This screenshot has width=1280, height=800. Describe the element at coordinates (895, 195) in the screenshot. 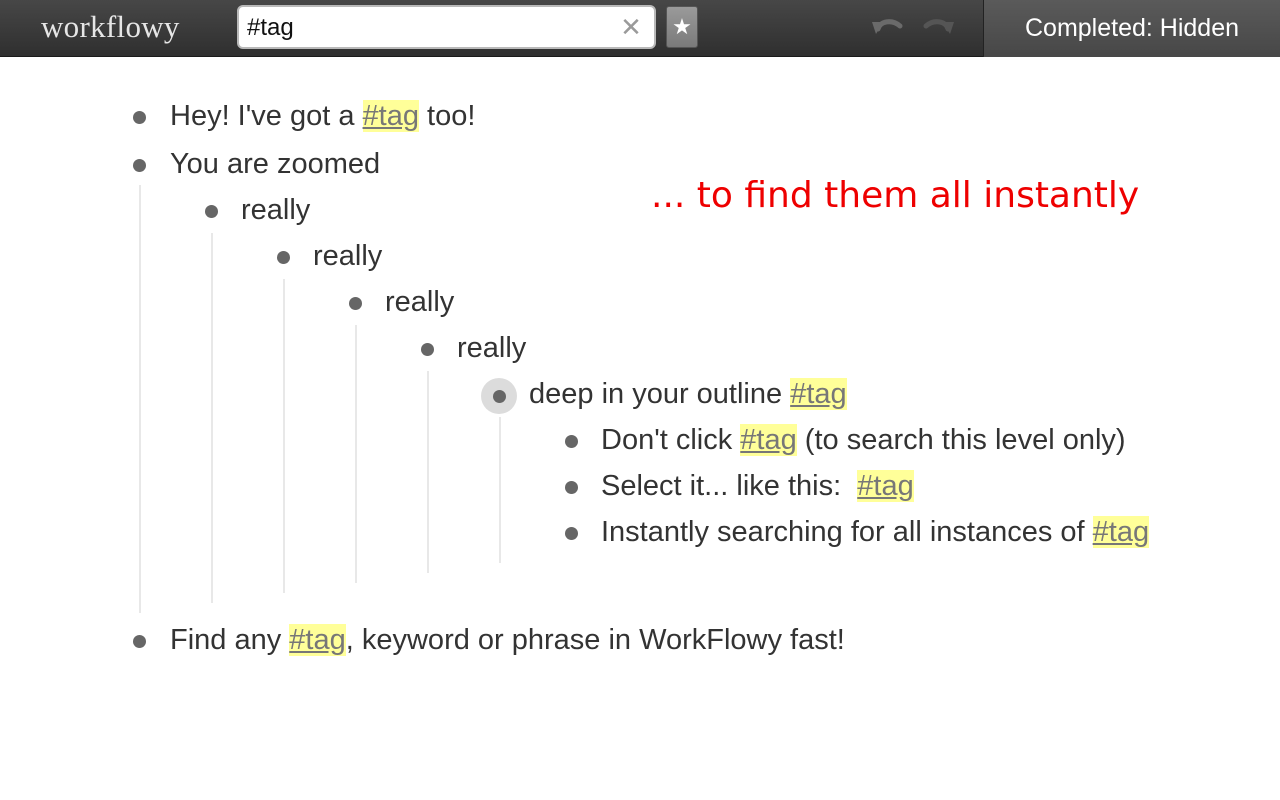

I see `annotation-callout: ... to find them all instantly` at that location.